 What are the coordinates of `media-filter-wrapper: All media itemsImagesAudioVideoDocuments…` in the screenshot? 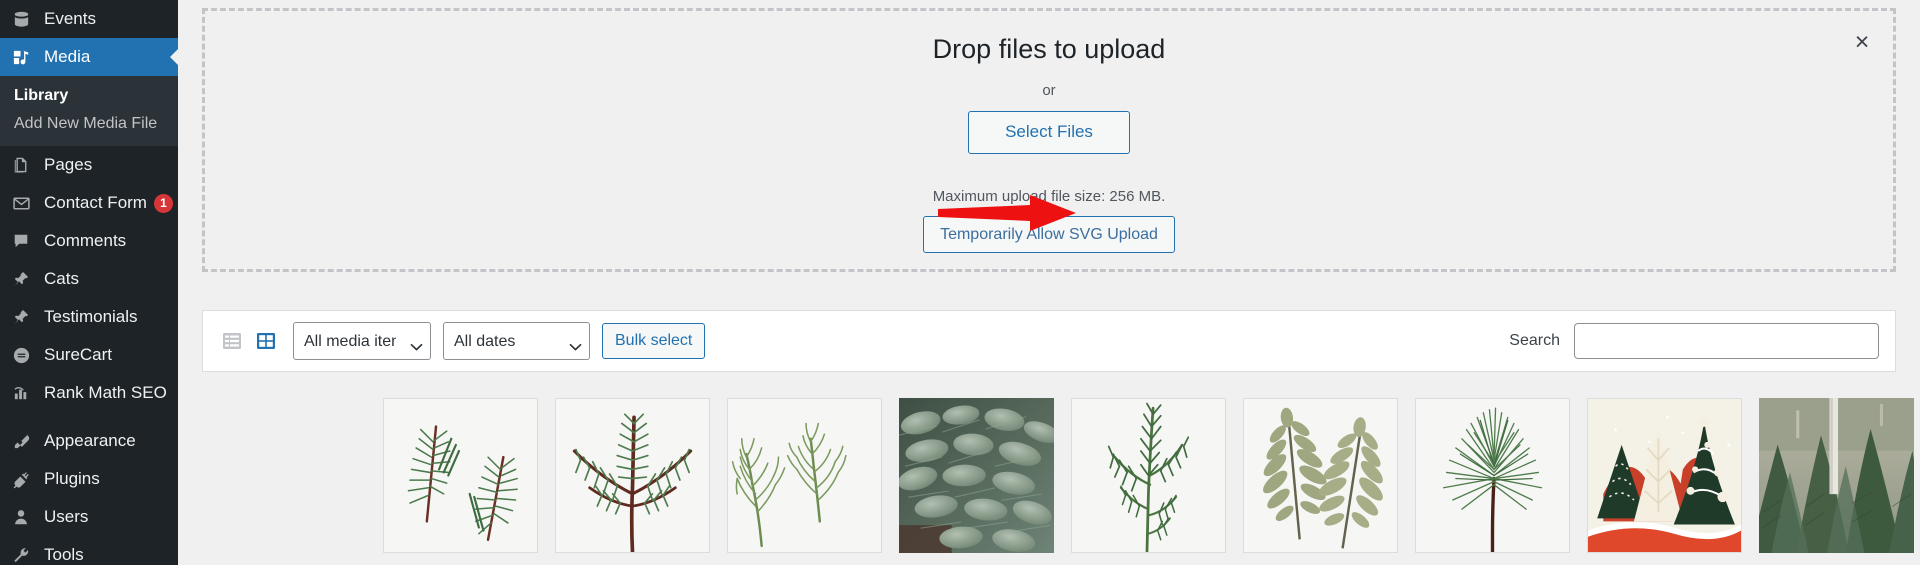 It's located at (368, 341).